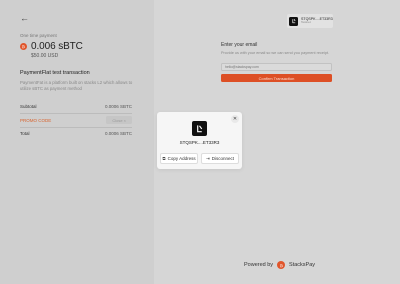 The image size is (400, 284). Describe the element at coordinates (164, 158) in the screenshot. I see `copy-icon: ⧉` at that location.